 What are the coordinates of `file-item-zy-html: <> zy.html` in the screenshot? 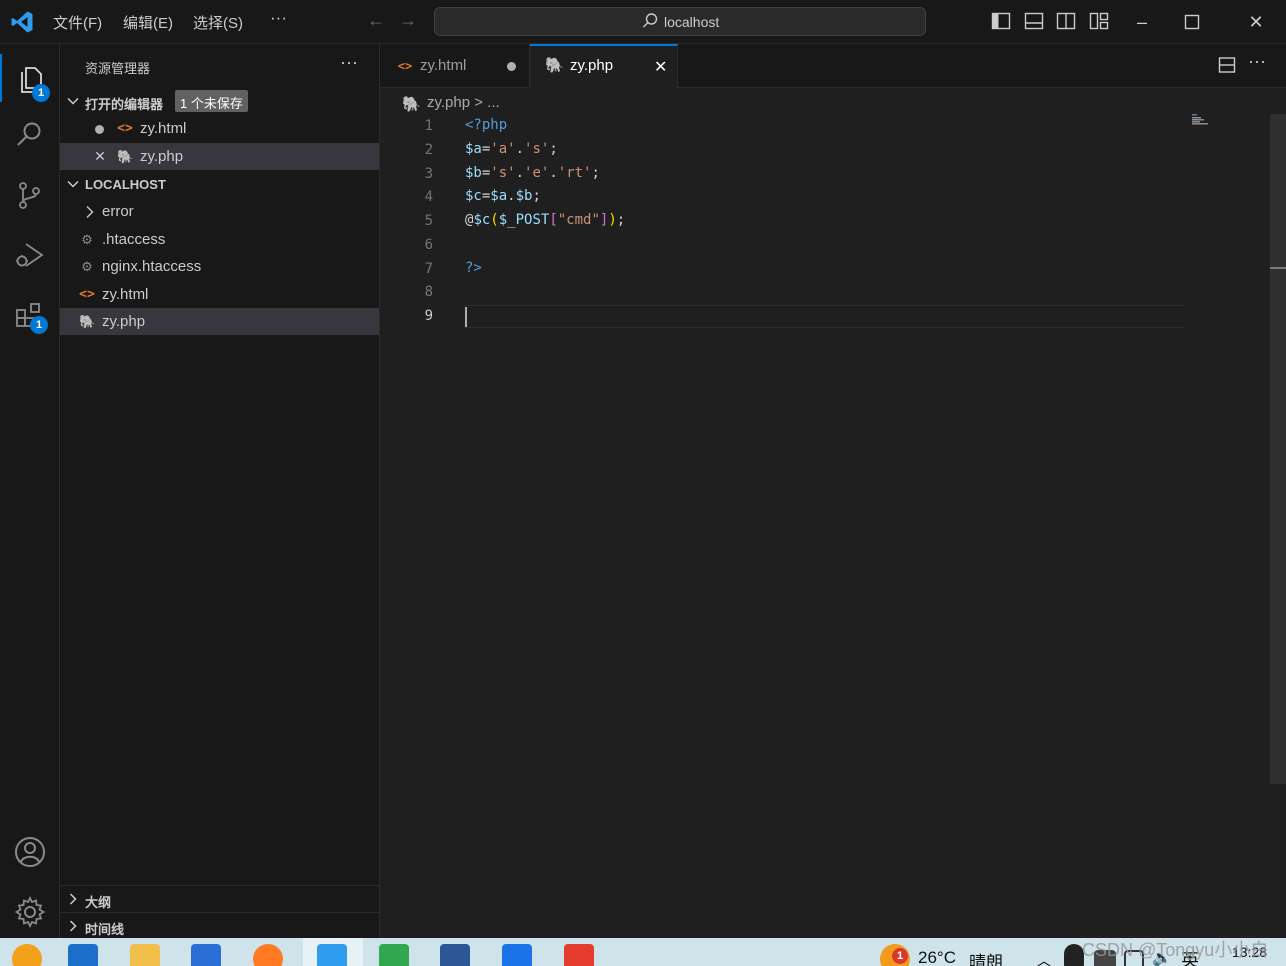 It's located at (219, 294).